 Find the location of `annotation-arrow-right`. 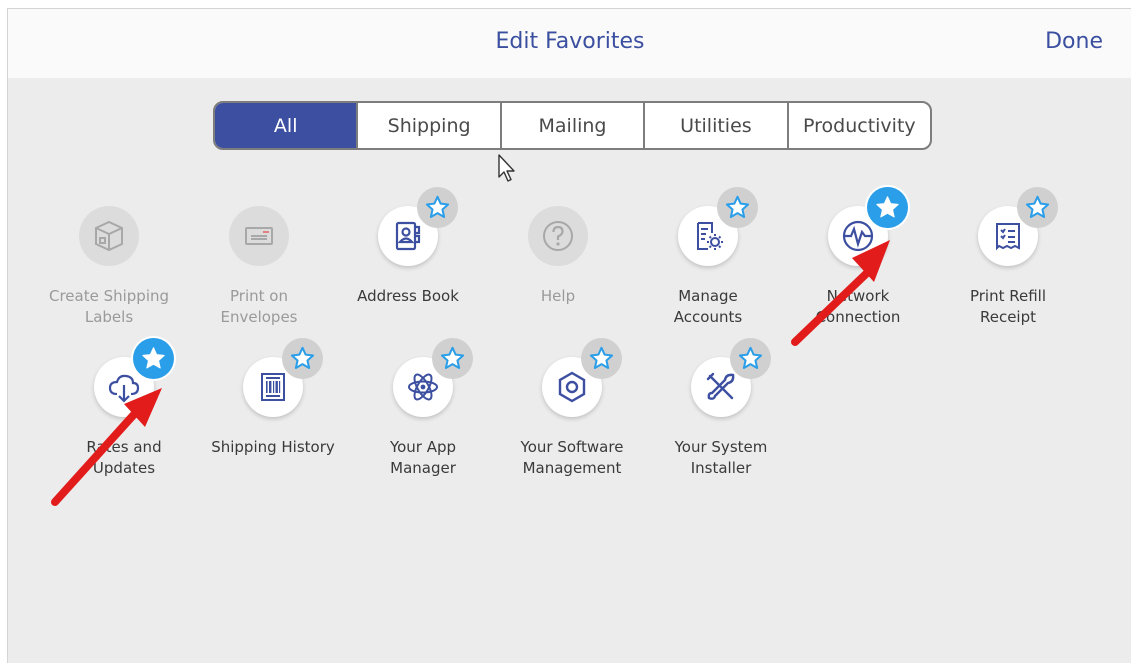

annotation-arrow-right is located at coordinates (840, 293).